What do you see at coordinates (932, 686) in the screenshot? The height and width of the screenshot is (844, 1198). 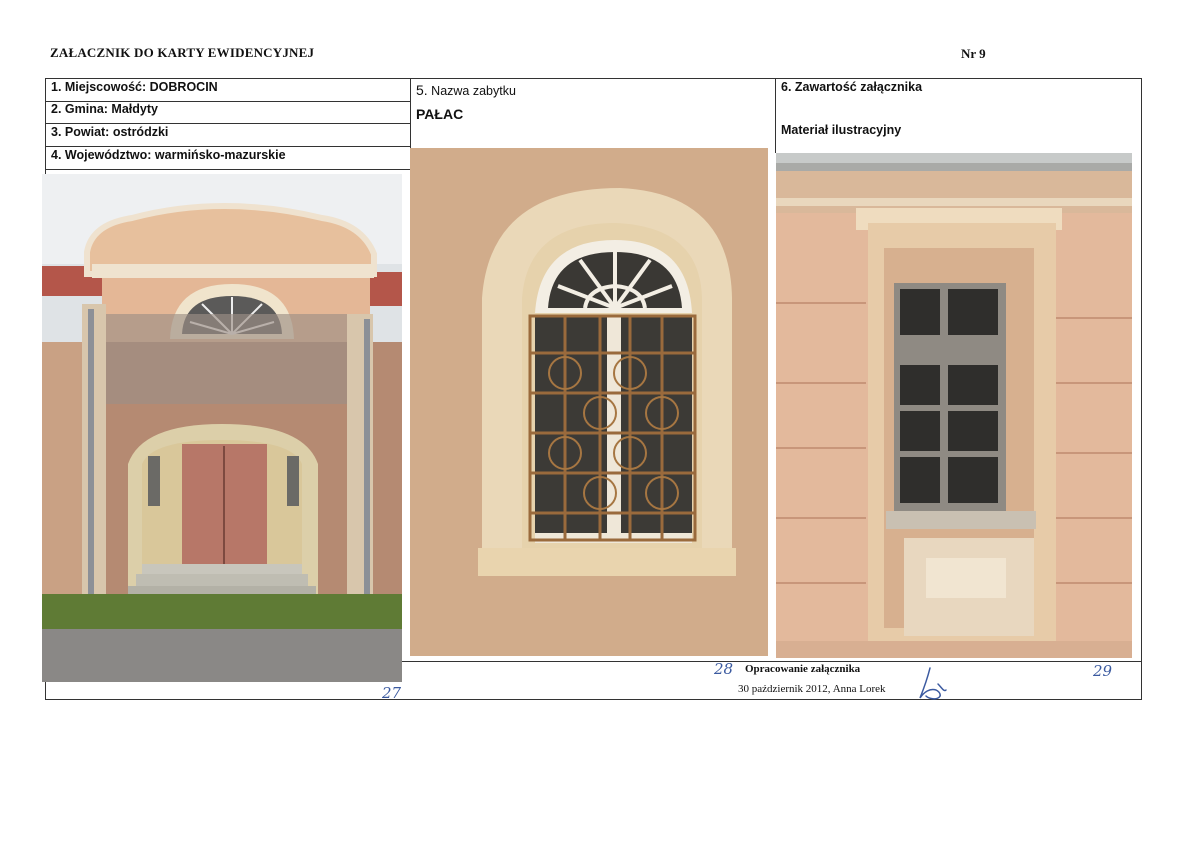 I see `signature` at bounding box center [932, 686].